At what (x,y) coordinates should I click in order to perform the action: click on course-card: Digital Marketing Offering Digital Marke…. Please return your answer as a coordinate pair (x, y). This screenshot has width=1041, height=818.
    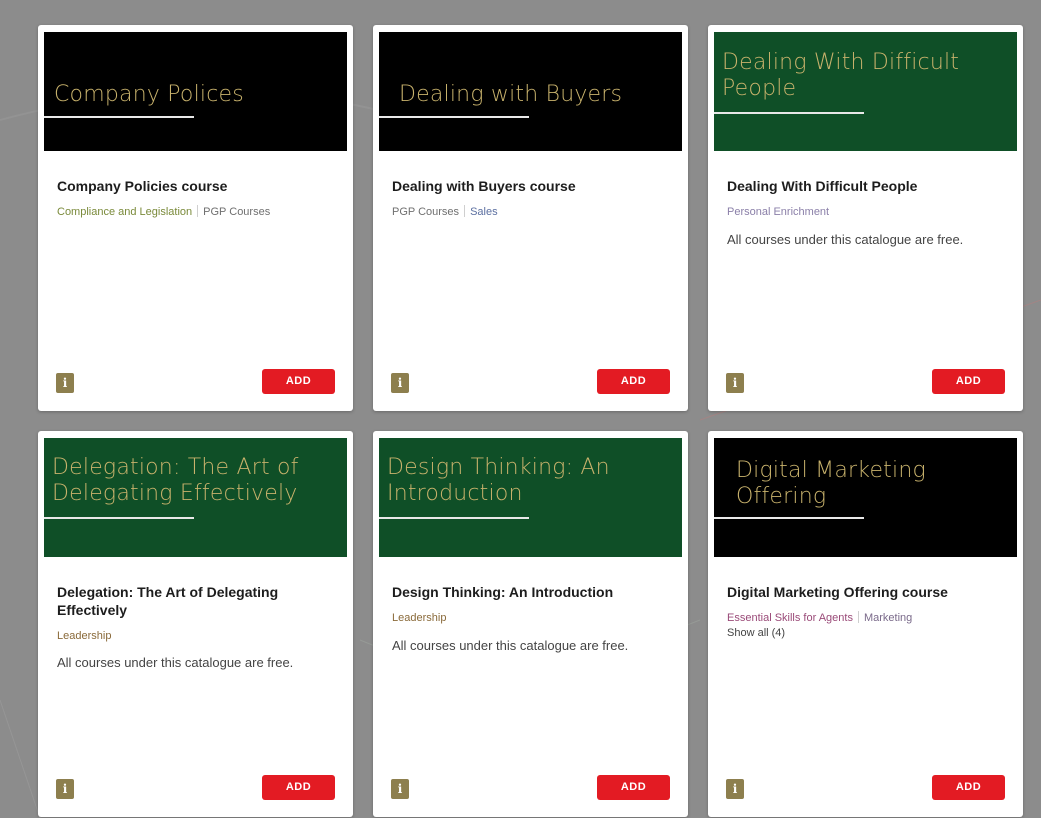
    Looking at the image, I should click on (865, 624).